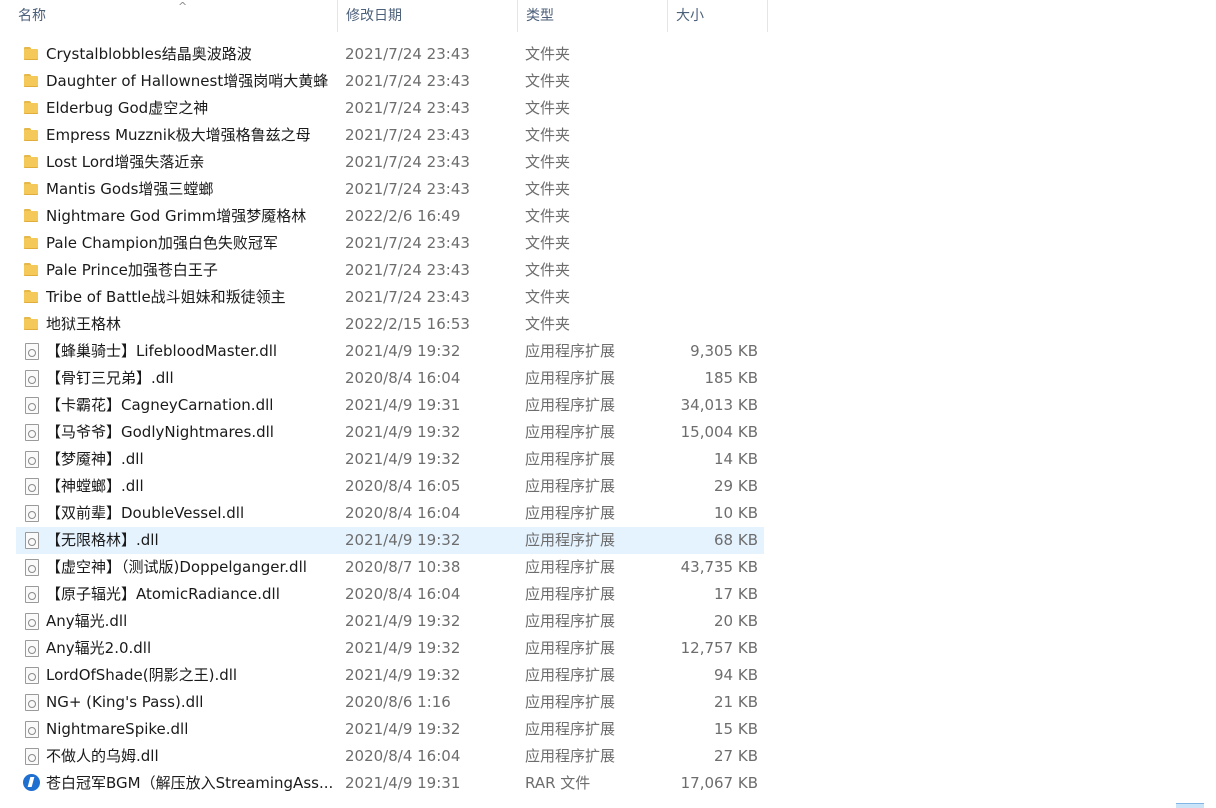 Image resolution: width=1216 pixels, height=808 pixels. What do you see at coordinates (390, 54) in the screenshot?
I see `file-row: Crystalblobbles结晶奥波路波 2021/7/24 23:43 文件夹` at bounding box center [390, 54].